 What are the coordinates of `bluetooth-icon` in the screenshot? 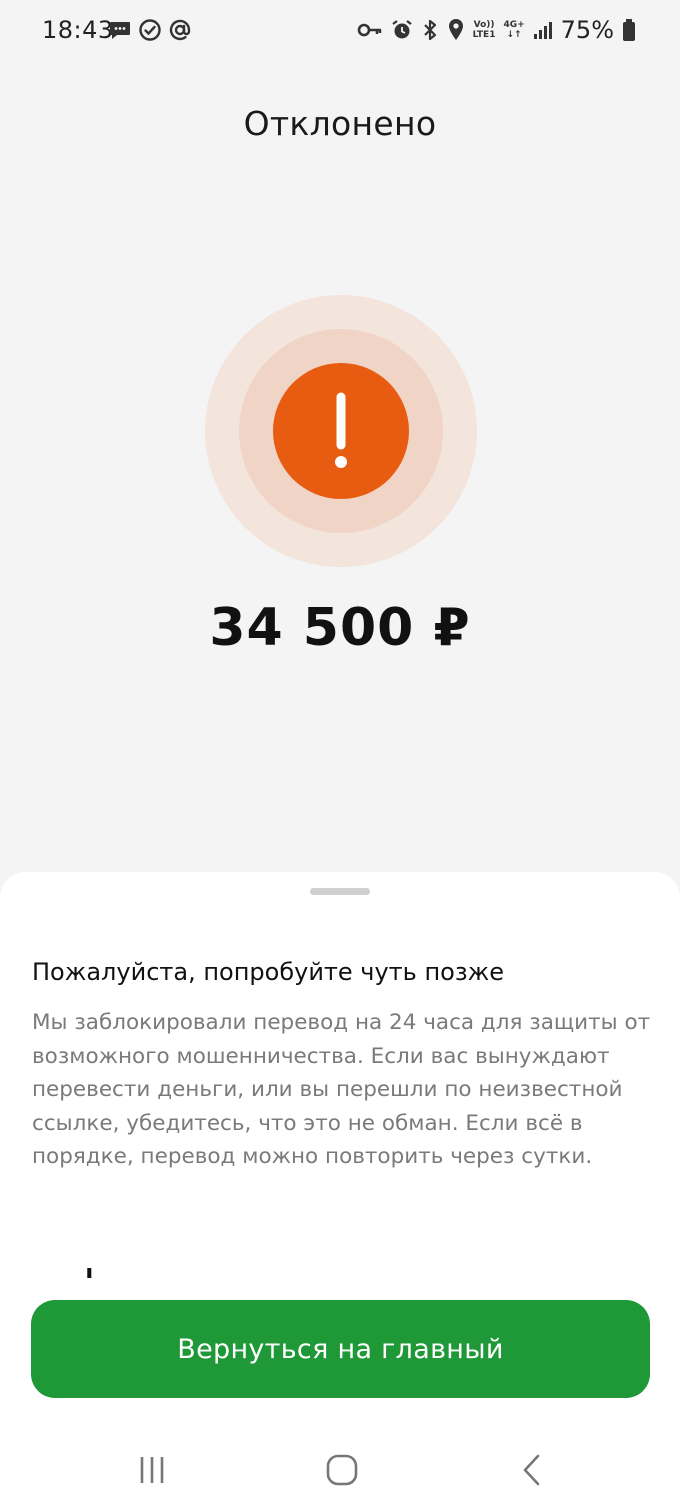 It's located at (429, 30).